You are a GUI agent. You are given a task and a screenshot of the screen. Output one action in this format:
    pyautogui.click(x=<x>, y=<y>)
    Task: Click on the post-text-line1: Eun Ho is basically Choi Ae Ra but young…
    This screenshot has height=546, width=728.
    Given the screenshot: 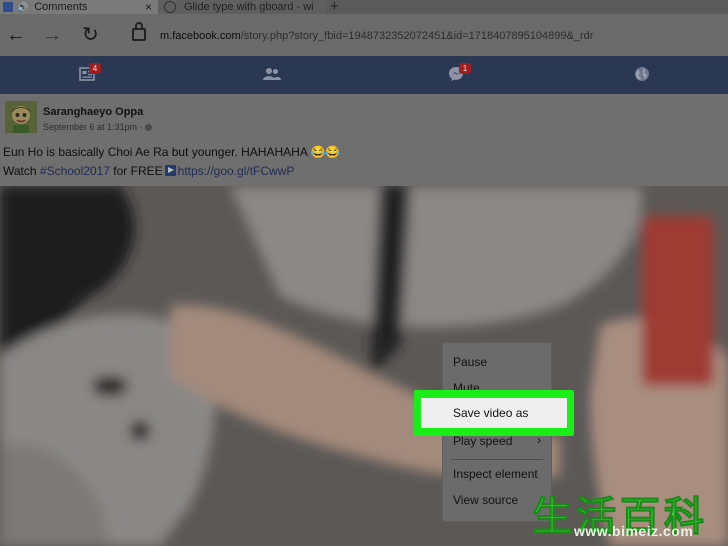 What is the action you would take?
    pyautogui.click(x=172, y=152)
    